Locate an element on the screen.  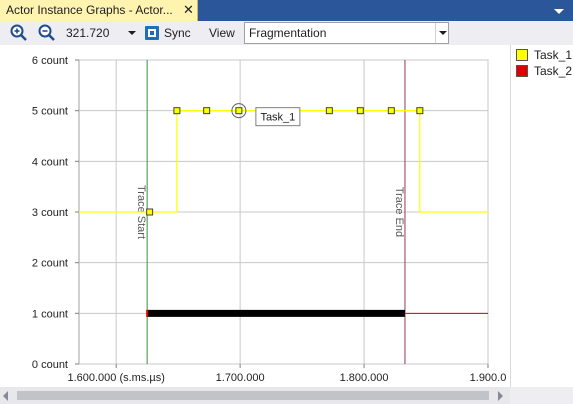
scrollbar-corner is located at coordinates (541, 395).